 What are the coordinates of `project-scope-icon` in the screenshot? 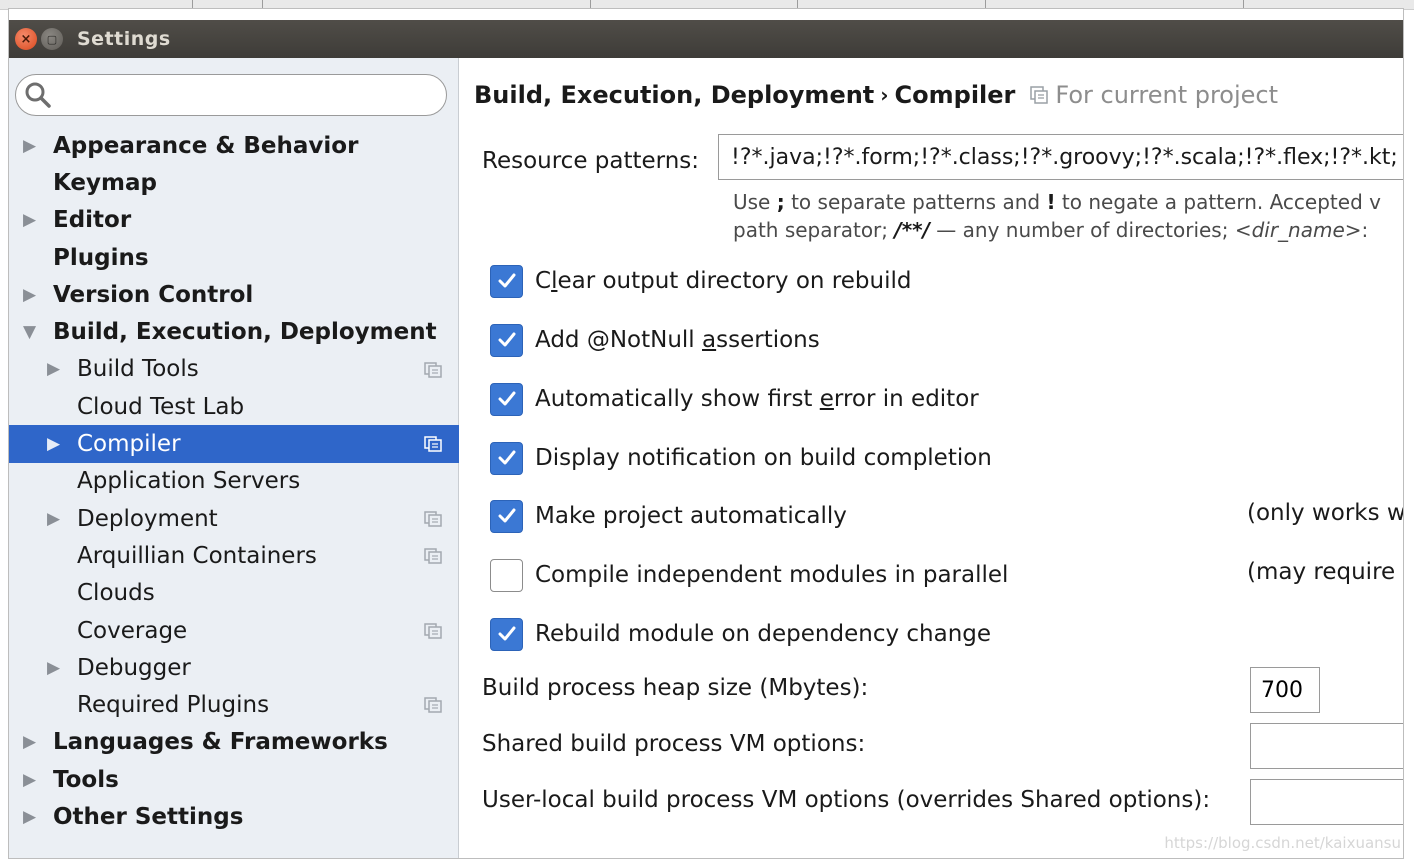 It's located at (1039, 95).